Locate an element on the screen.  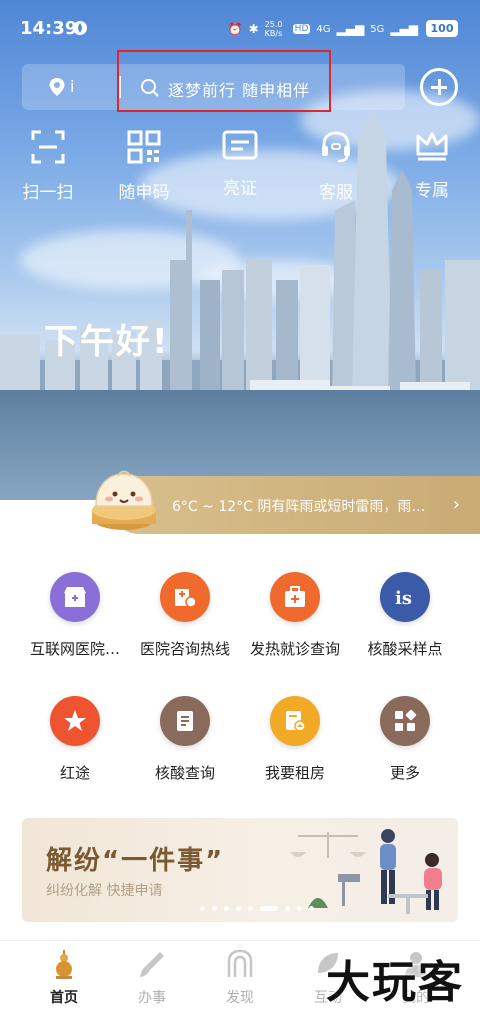
tab-home: 首页 is located at coordinates (64, 978).